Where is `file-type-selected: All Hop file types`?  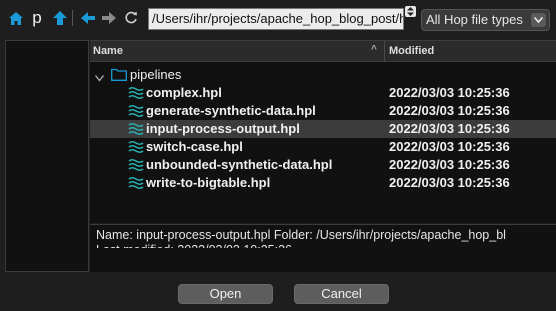 file-type-selected: All Hop file types is located at coordinates (474, 19).